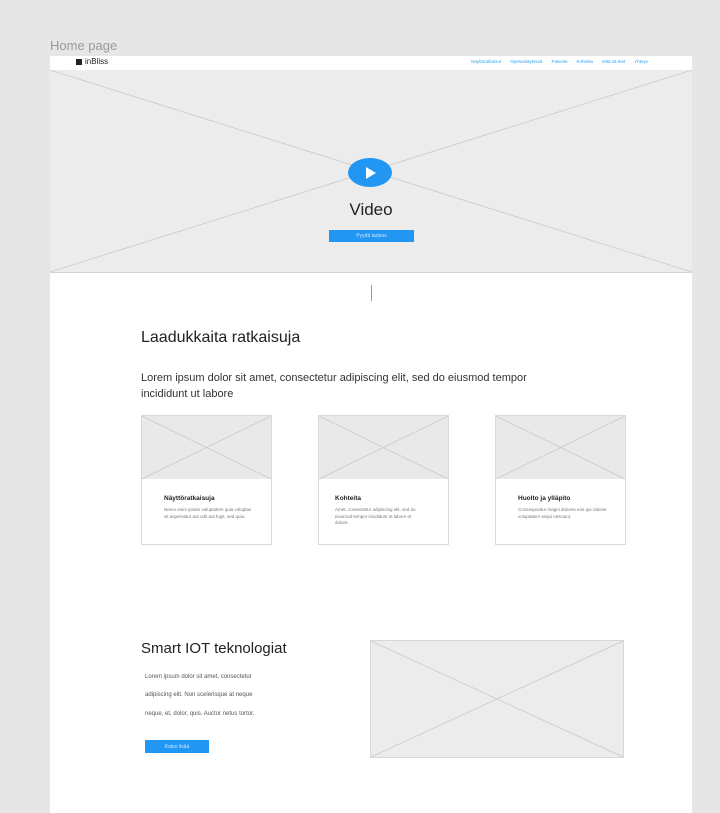 This screenshot has width=720, height=813. Describe the element at coordinates (613, 61) in the screenshot. I see `nav-link-mita: Mitä sä teet` at that location.